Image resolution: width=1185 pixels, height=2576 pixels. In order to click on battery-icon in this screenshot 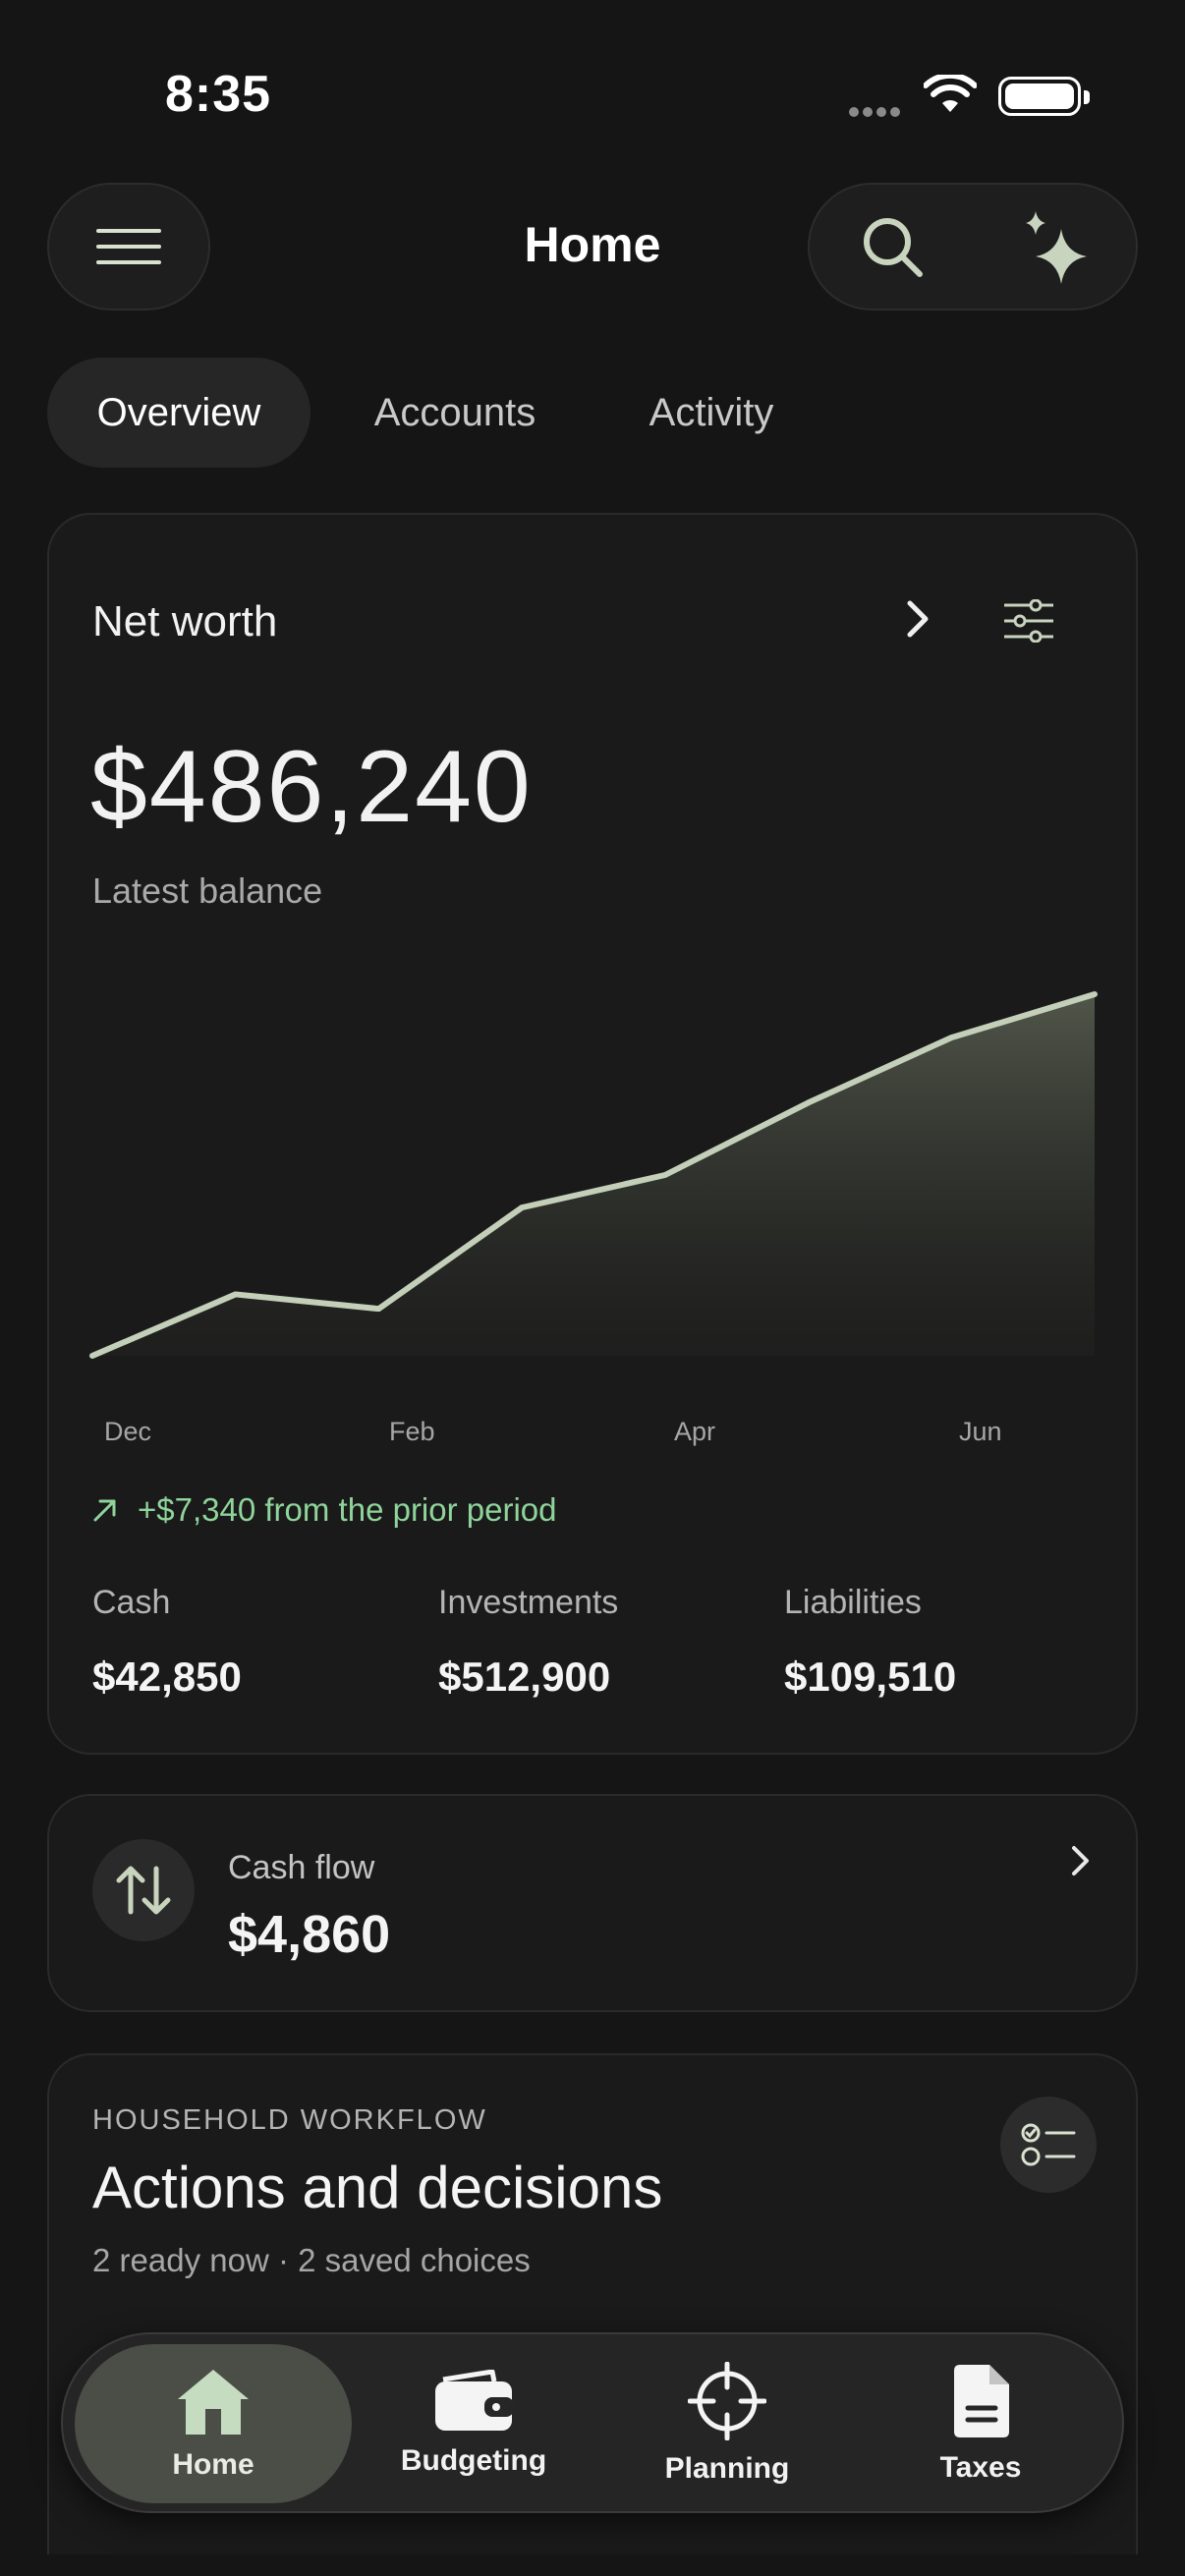, I will do `click(1044, 96)`.